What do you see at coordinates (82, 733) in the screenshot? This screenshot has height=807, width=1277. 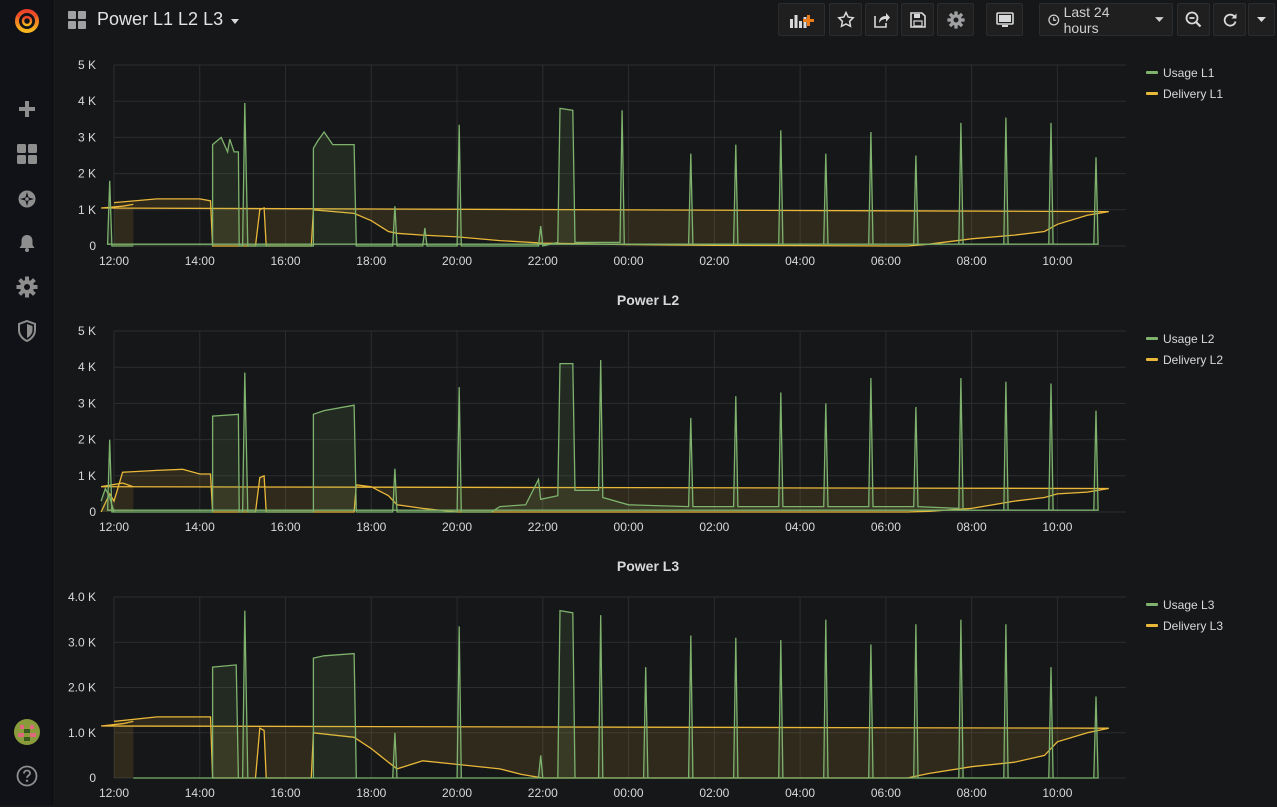 I see `y-tick-label: 1.0 K` at bounding box center [82, 733].